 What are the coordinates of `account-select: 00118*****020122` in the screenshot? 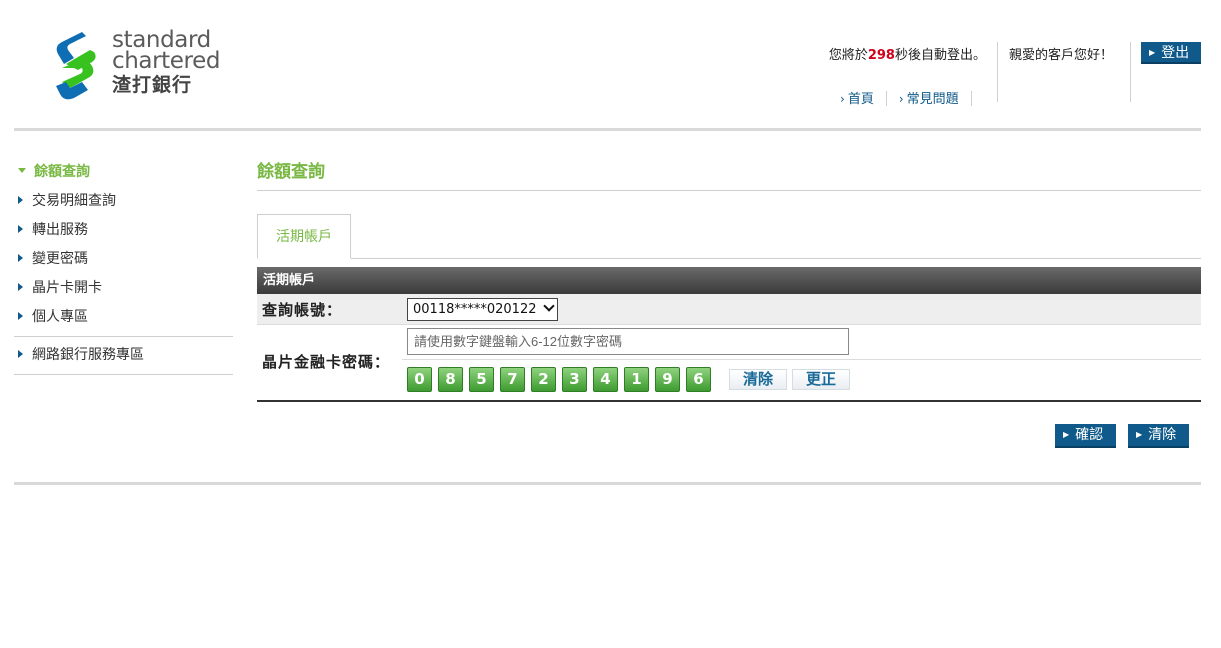 It's located at (482, 309).